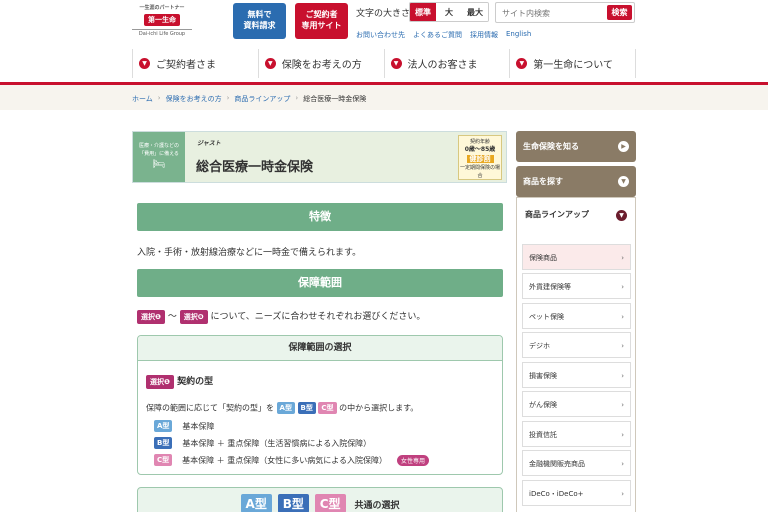 Image resolution: width=768 pixels, height=512 pixels. What do you see at coordinates (259, 21) in the screenshot?
I see `document-request-button: 無料で 資料請求` at bounding box center [259, 21].